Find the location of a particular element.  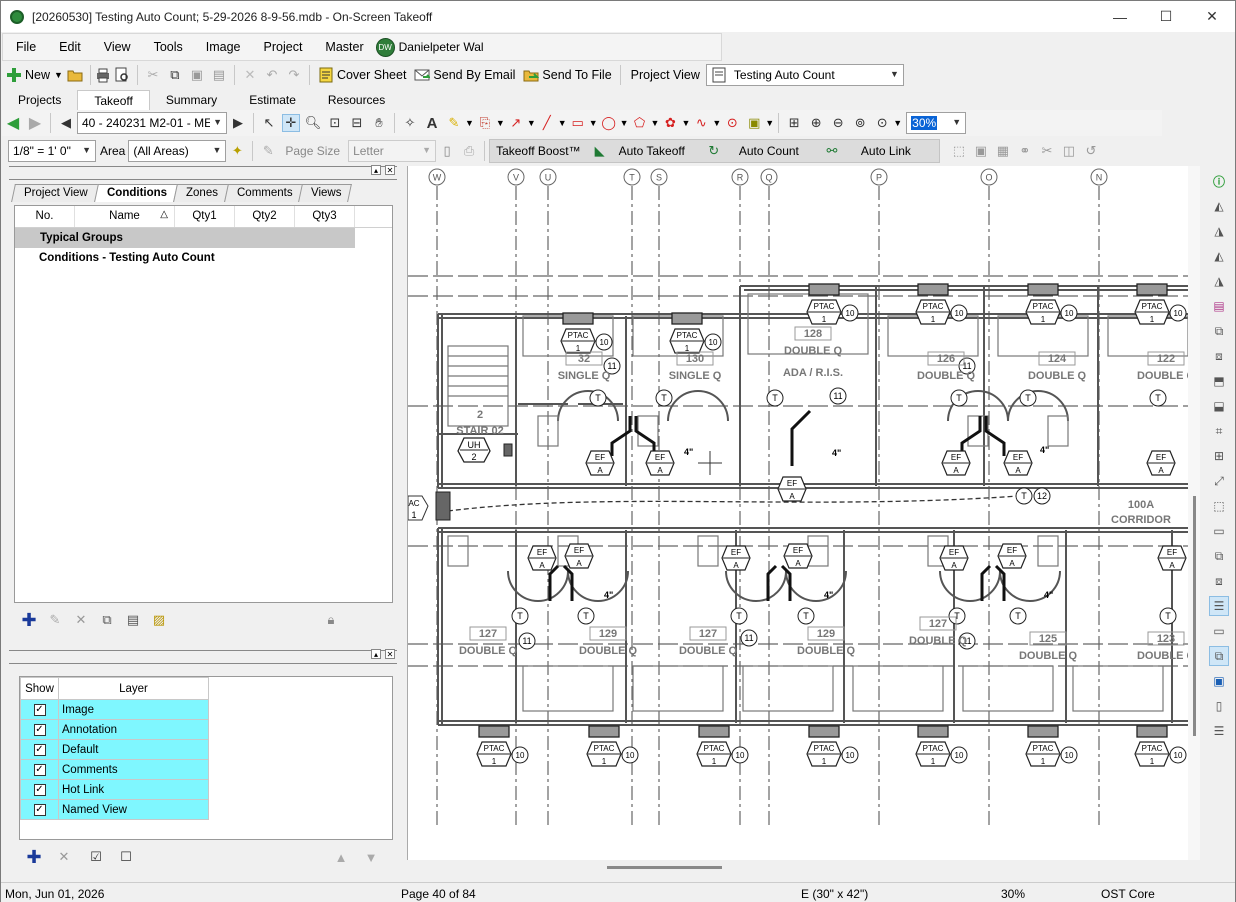

delete-icon: ✕ is located at coordinates (250, 75).